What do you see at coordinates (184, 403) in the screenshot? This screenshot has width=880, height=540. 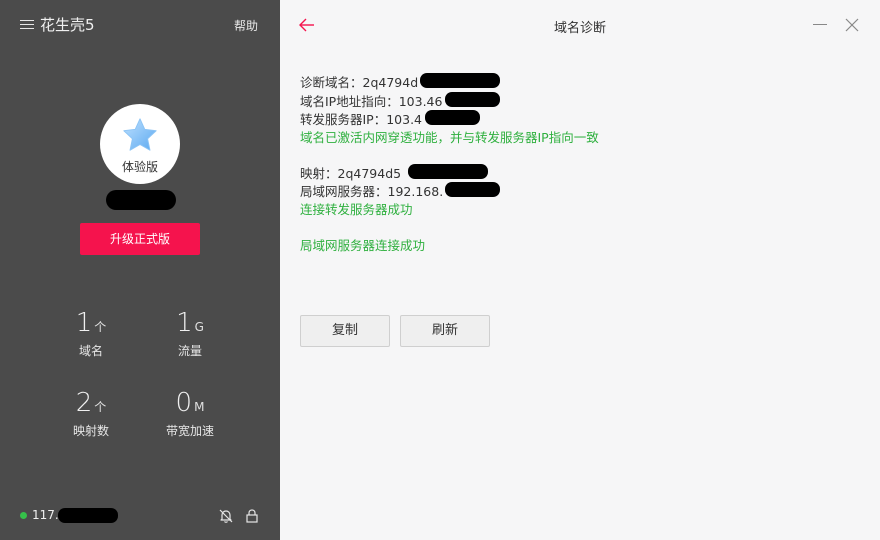 I see `stat-value: 0` at bounding box center [184, 403].